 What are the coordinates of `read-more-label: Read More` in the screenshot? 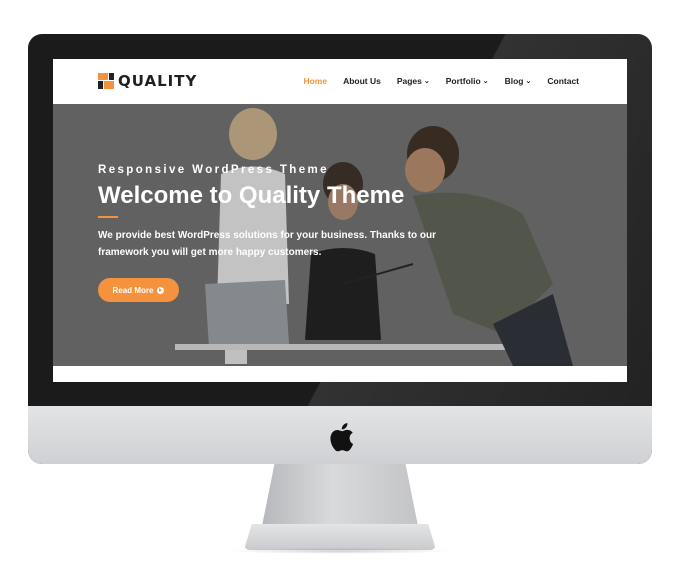 It's located at (133, 290).